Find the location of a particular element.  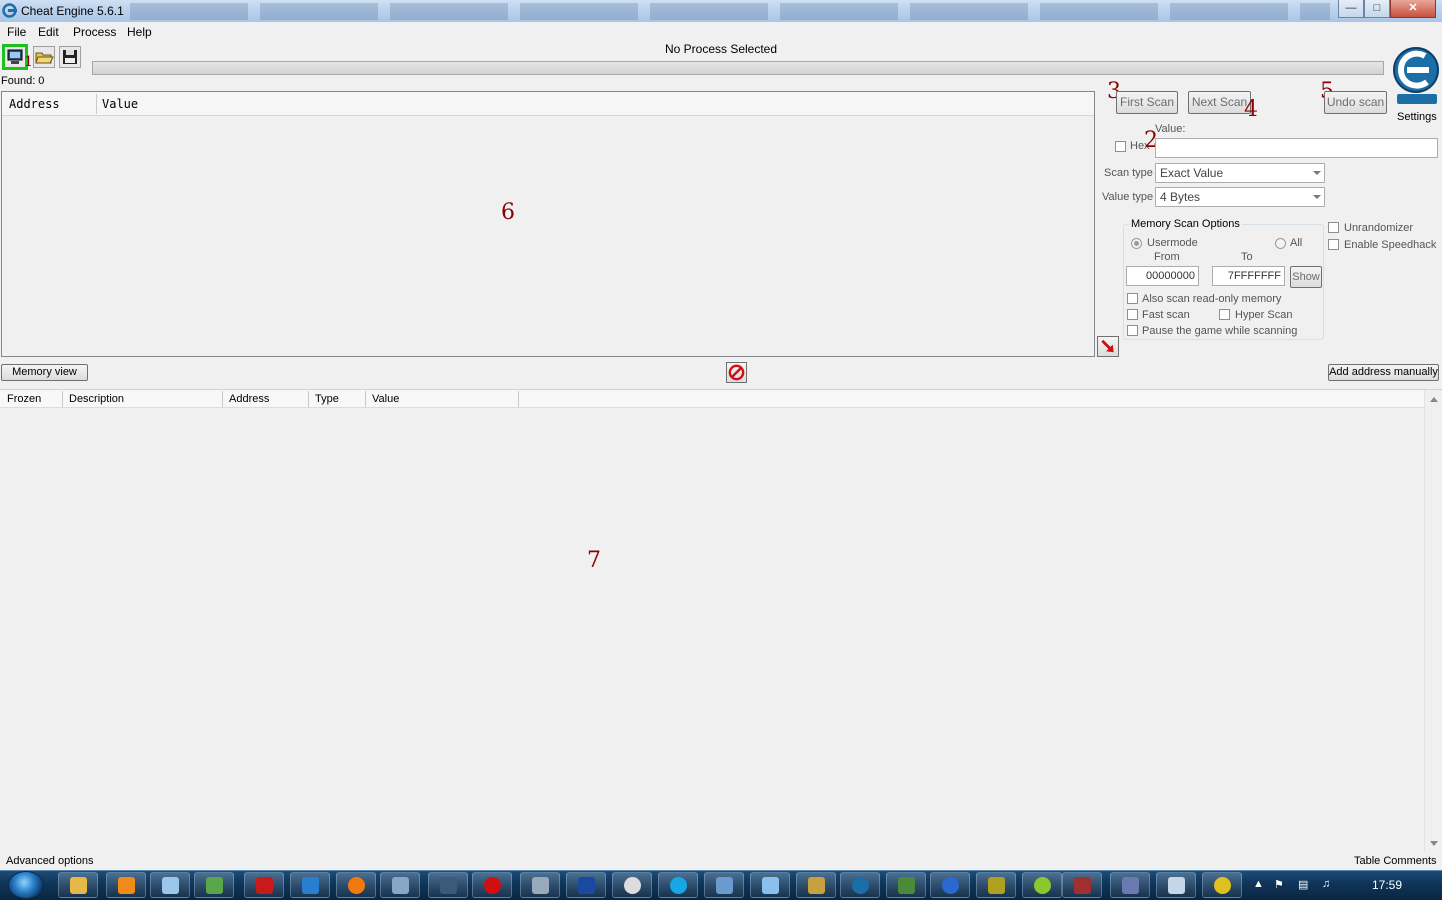

taskbar-app-orange is located at coordinates (356, 885).